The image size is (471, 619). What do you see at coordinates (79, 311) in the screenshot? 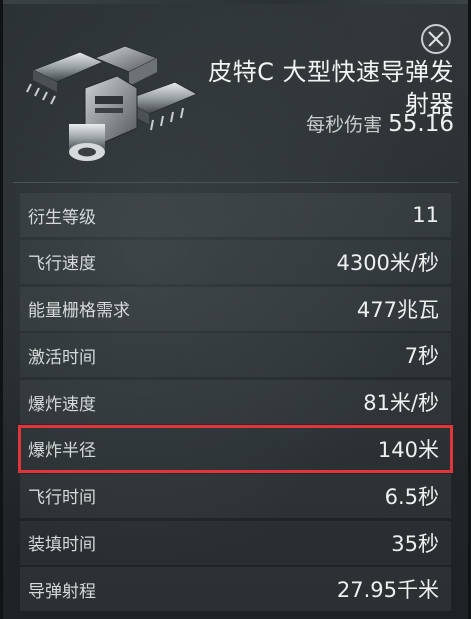
I see `stat-label: 能量栅格需求` at bounding box center [79, 311].